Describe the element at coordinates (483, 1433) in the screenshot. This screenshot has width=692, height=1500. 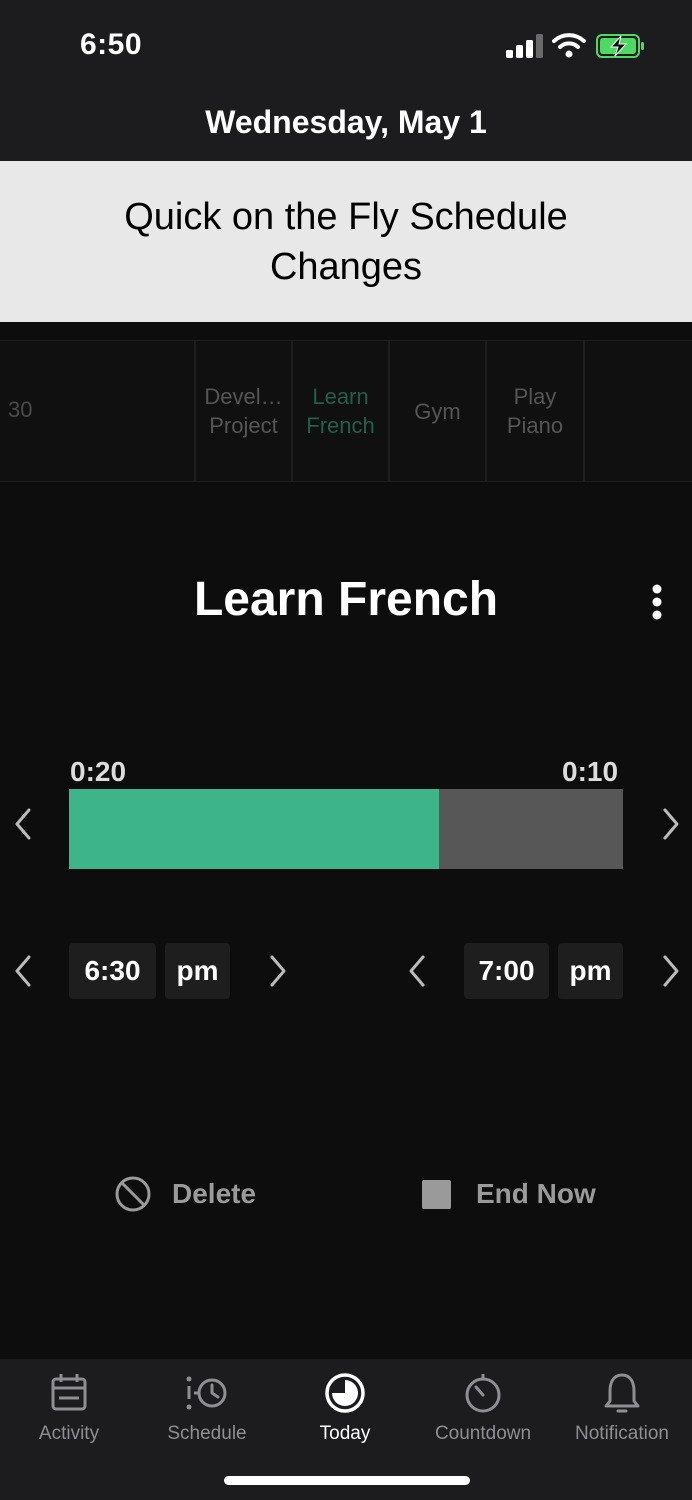
I see `tab-label: Countdown` at that location.